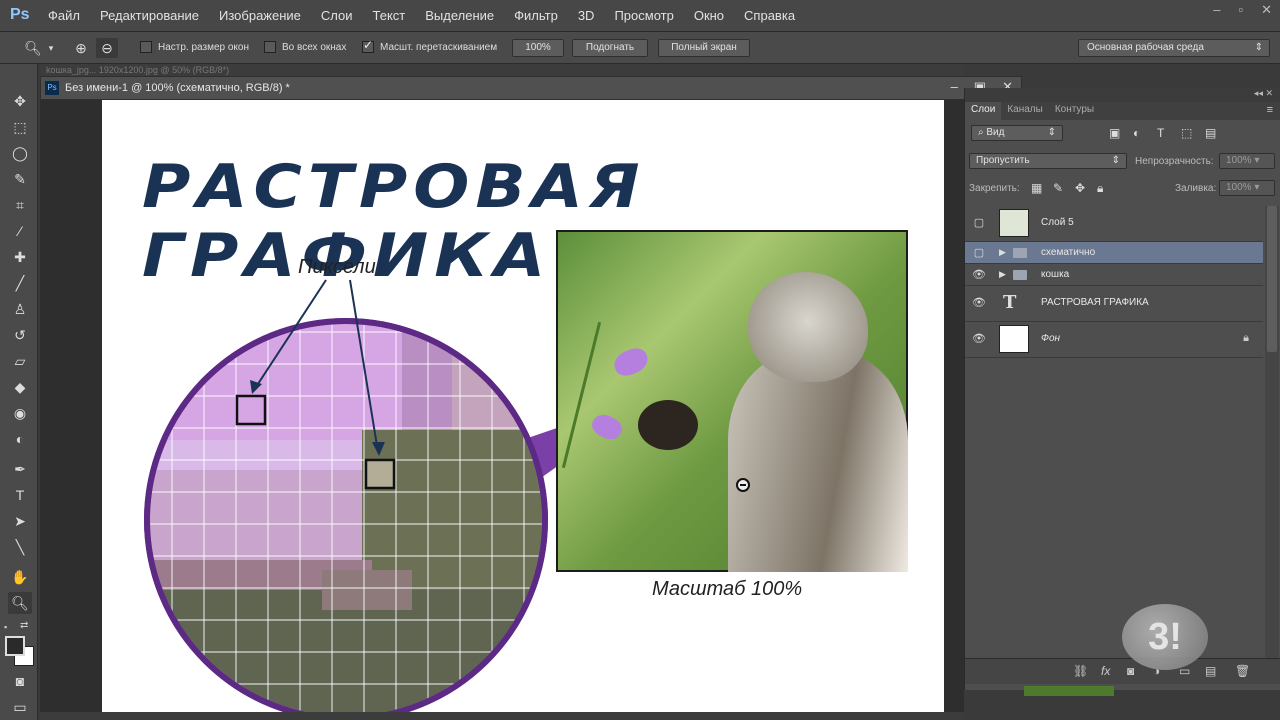 This screenshot has width=1280, height=720. I want to click on tab-layers: Слои, so click(983, 111).